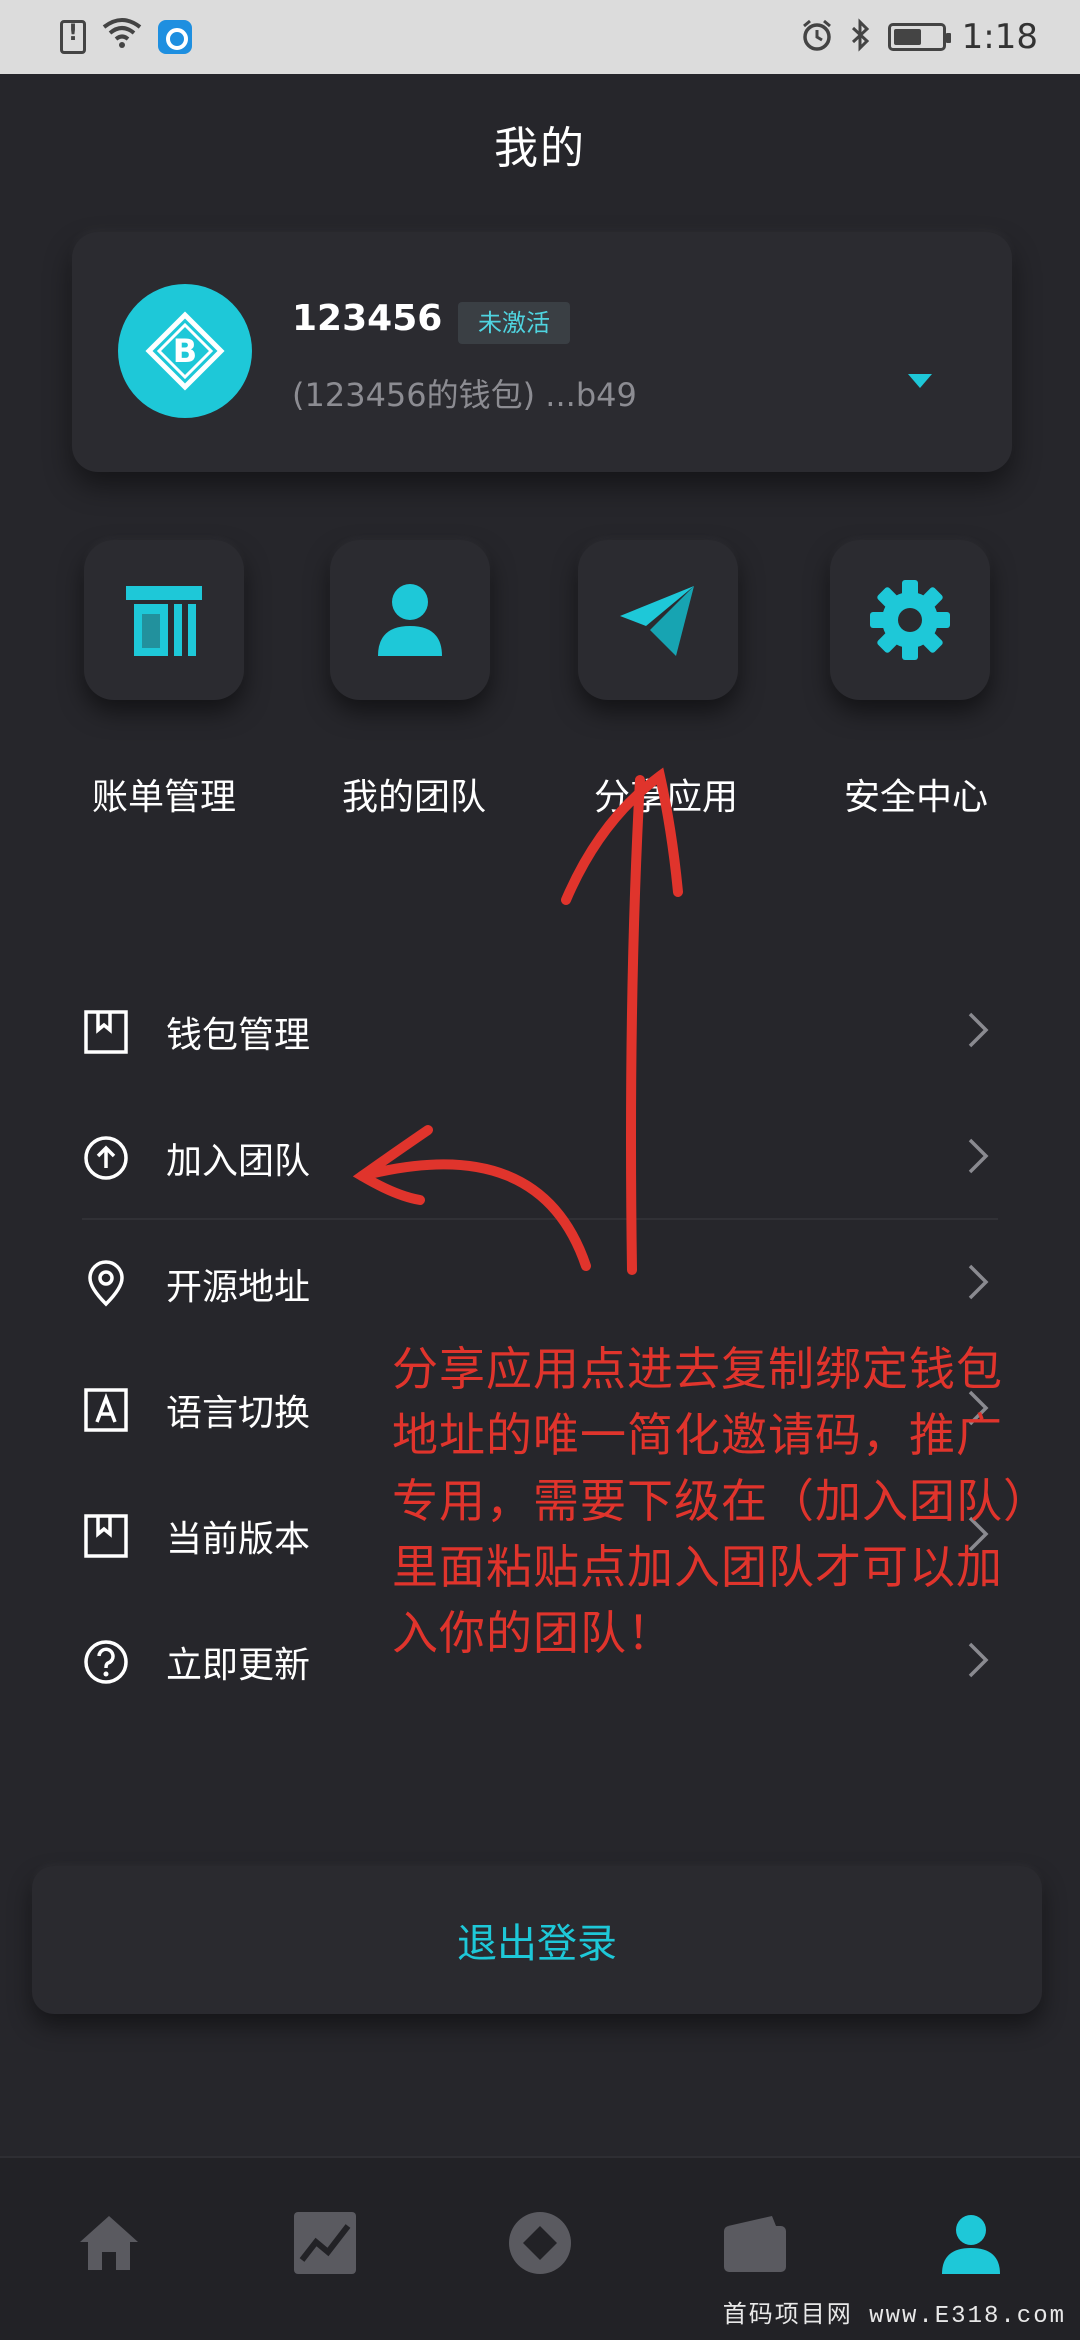  What do you see at coordinates (106, 1410) in the screenshot?
I see `language-a-icon` at bounding box center [106, 1410].